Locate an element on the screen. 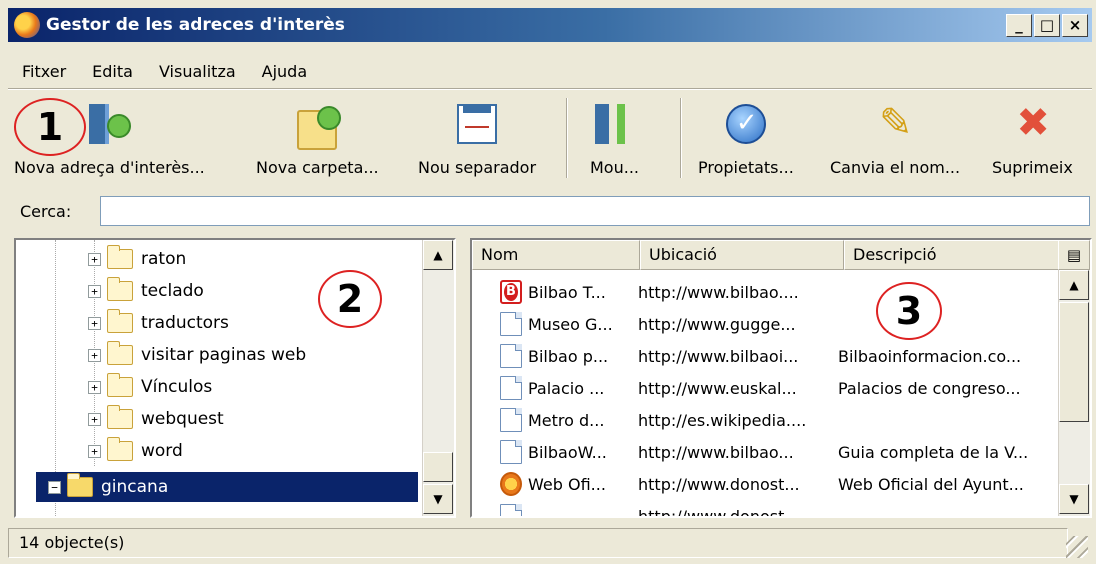 The height and width of the screenshot is (564, 1096). maximize-button: □ is located at coordinates (1047, 25).